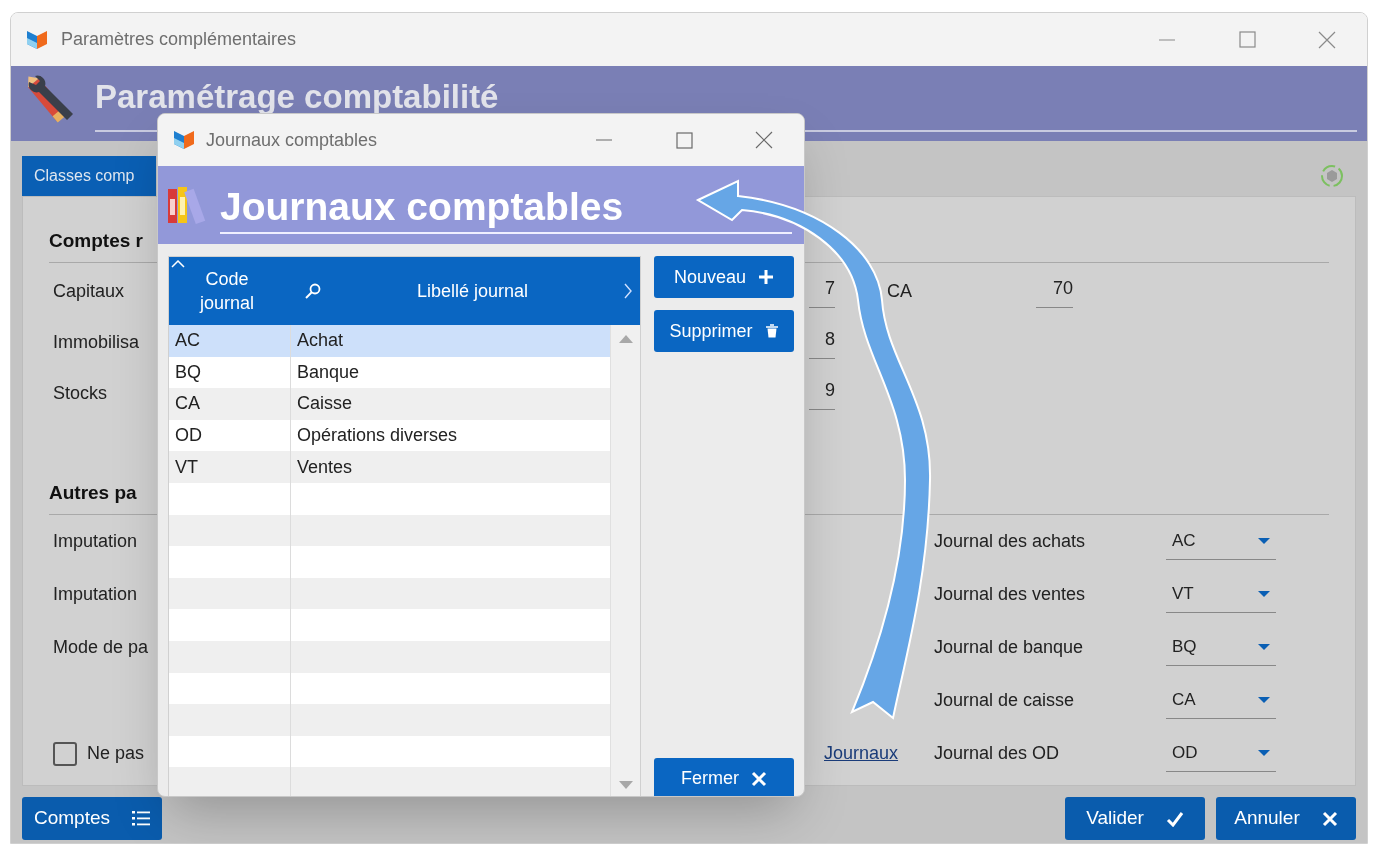 The width and height of the screenshot is (1375, 844). Describe the element at coordinates (861, 753) in the screenshot. I see `journaux-link: Journaux` at that location.